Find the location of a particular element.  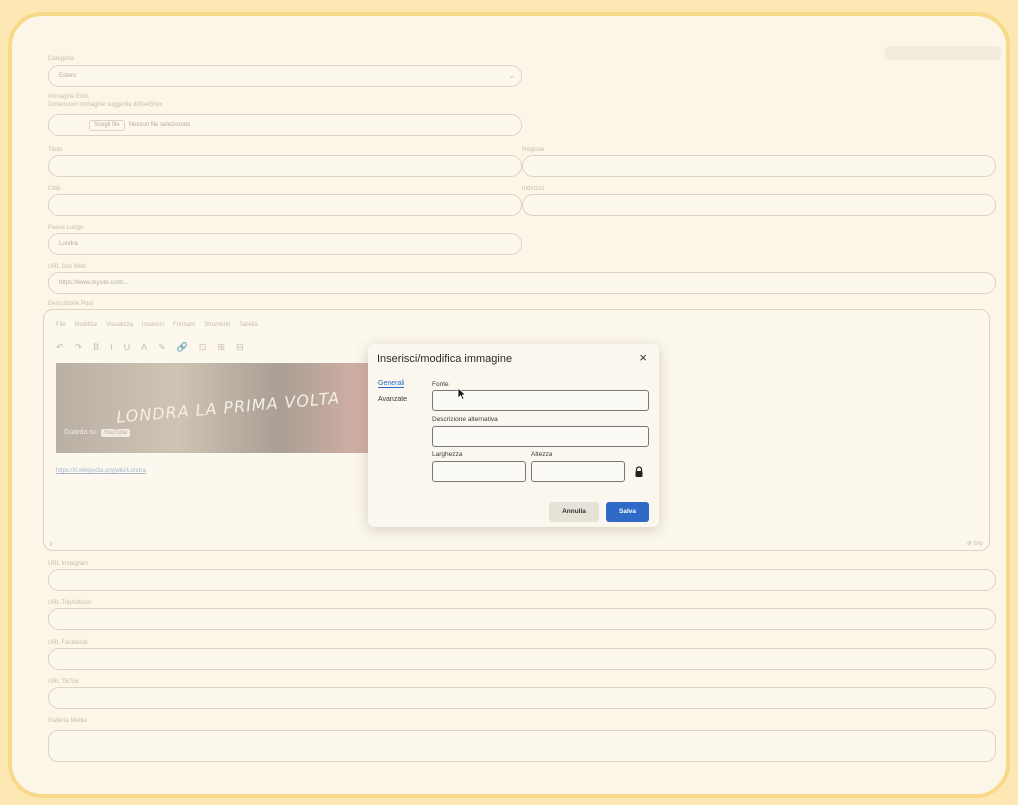

gallery-field is located at coordinates (522, 746).